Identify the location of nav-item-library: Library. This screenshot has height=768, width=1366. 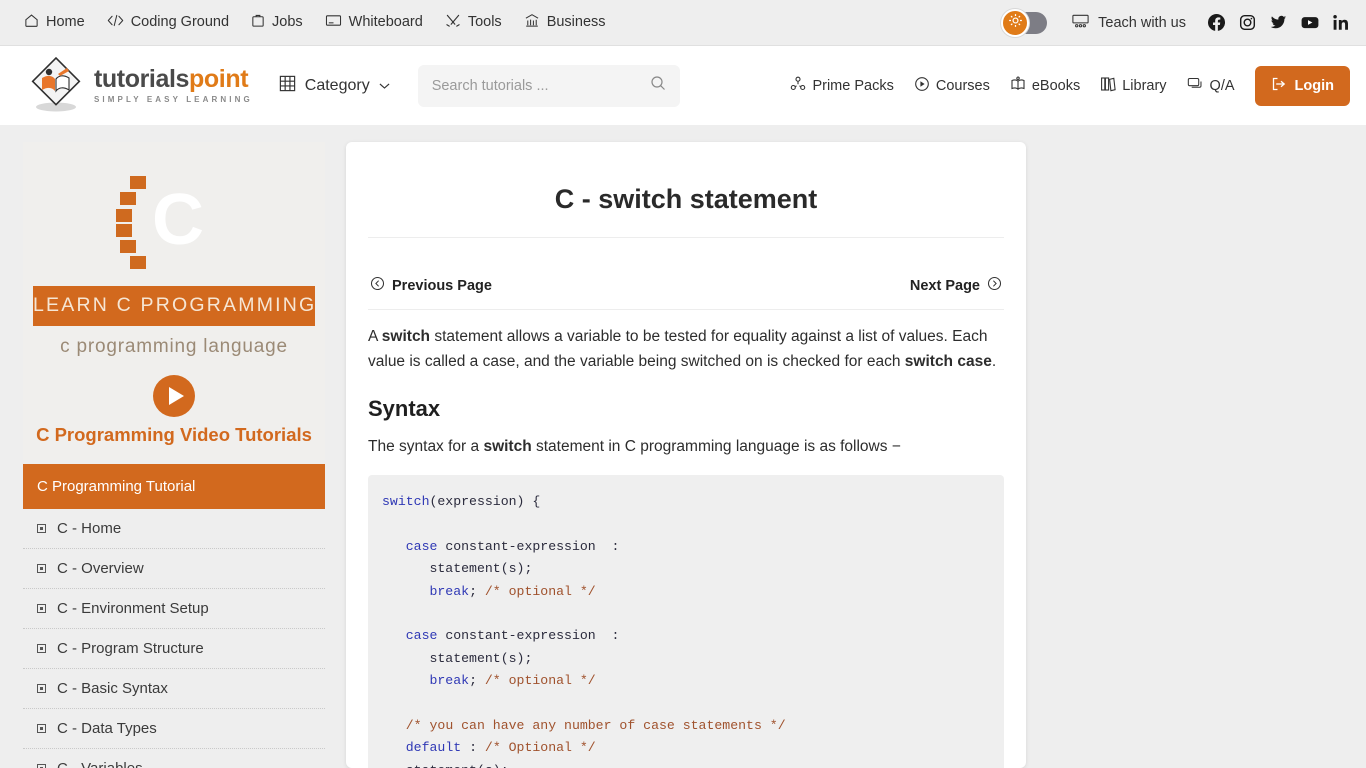
(1133, 86).